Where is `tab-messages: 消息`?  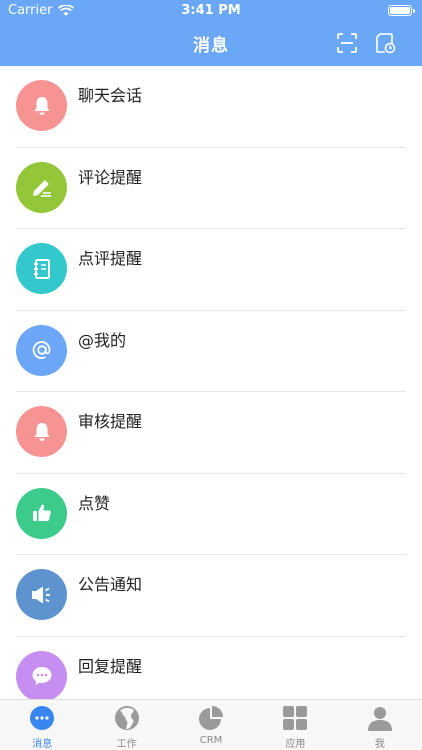 tab-messages: 消息 is located at coordinates (42, 725).